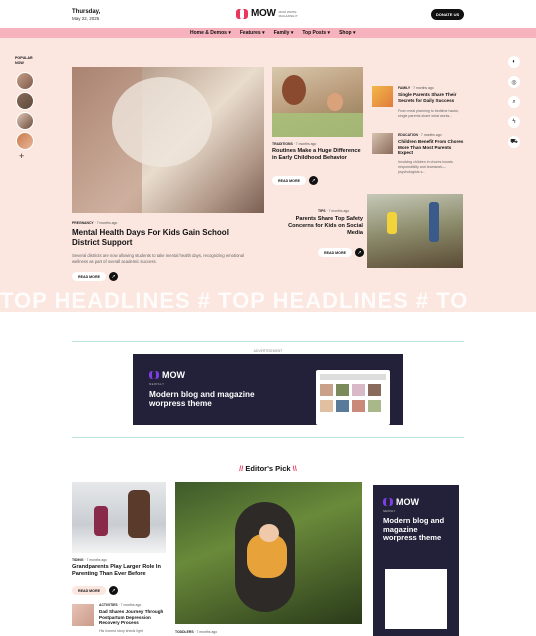 This screenshot has height=636, width=536. Describe the element at coordinates (95, 223) in the screenshot. I see `main-article-meta: PREGNANCY · 7 months ago` at that location.